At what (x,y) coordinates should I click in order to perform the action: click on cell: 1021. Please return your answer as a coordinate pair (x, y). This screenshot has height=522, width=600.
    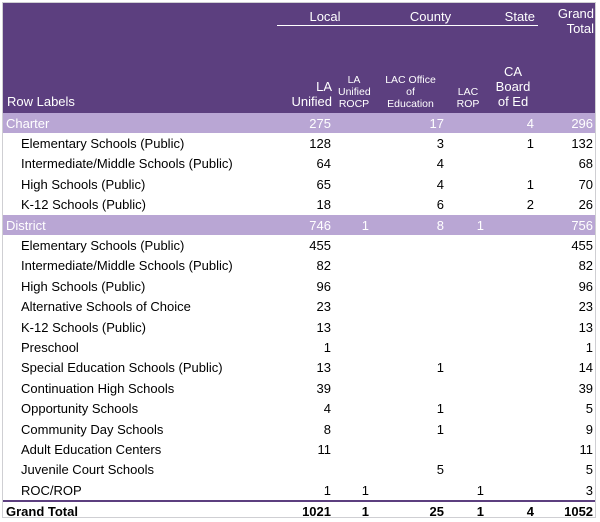
    Looking at the image, I should click on (306, 508).